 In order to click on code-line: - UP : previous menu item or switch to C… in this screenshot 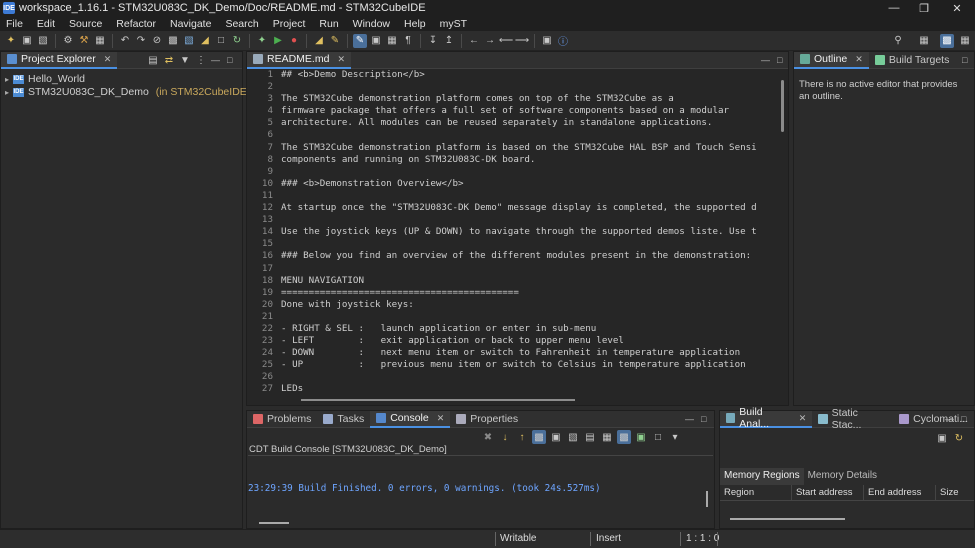, I will do `click(526, 365)`.